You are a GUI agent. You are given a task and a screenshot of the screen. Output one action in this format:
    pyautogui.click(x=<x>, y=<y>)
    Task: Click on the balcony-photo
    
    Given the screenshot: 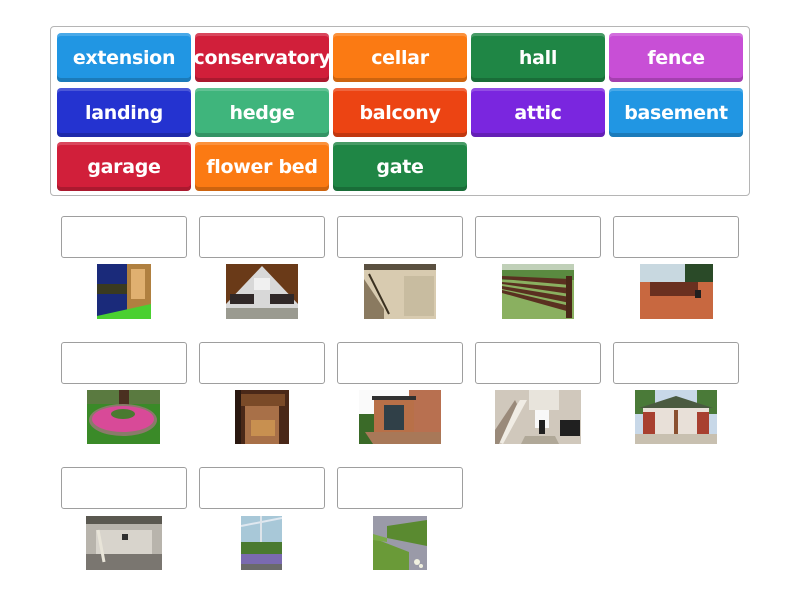 What is the action you would take?
    pyautogui.click(x=124, y=291)
    